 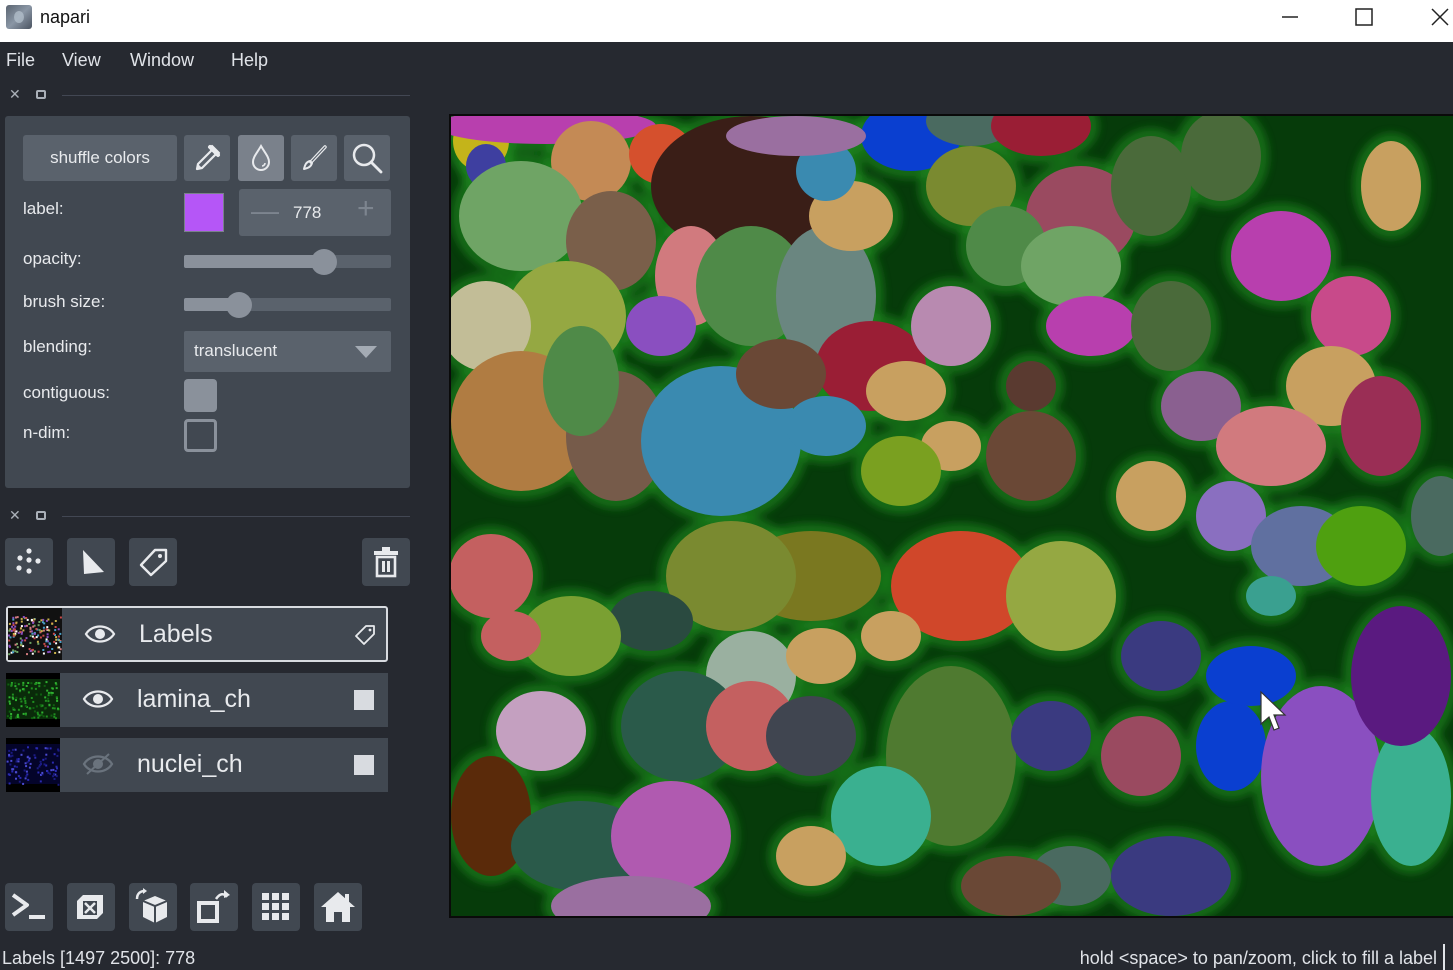 I want to click on maximize-button, so click(x=1364, y=17).